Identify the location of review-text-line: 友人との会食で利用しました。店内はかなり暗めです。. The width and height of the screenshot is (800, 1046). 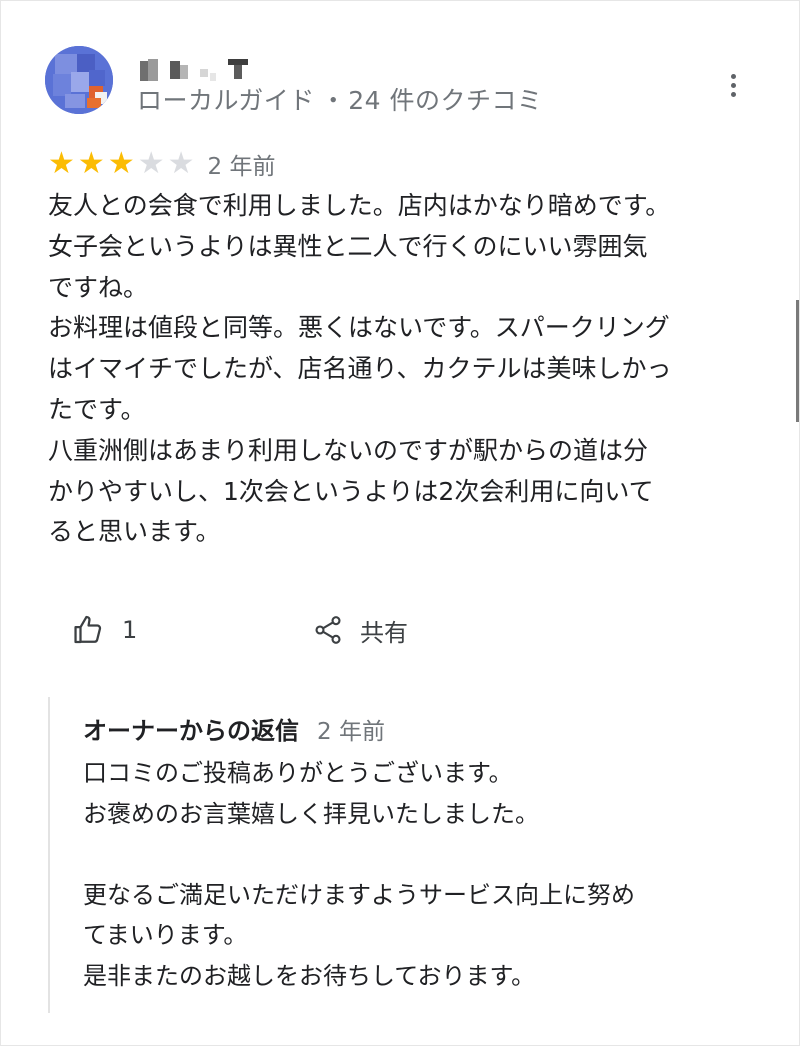
(359, 205).